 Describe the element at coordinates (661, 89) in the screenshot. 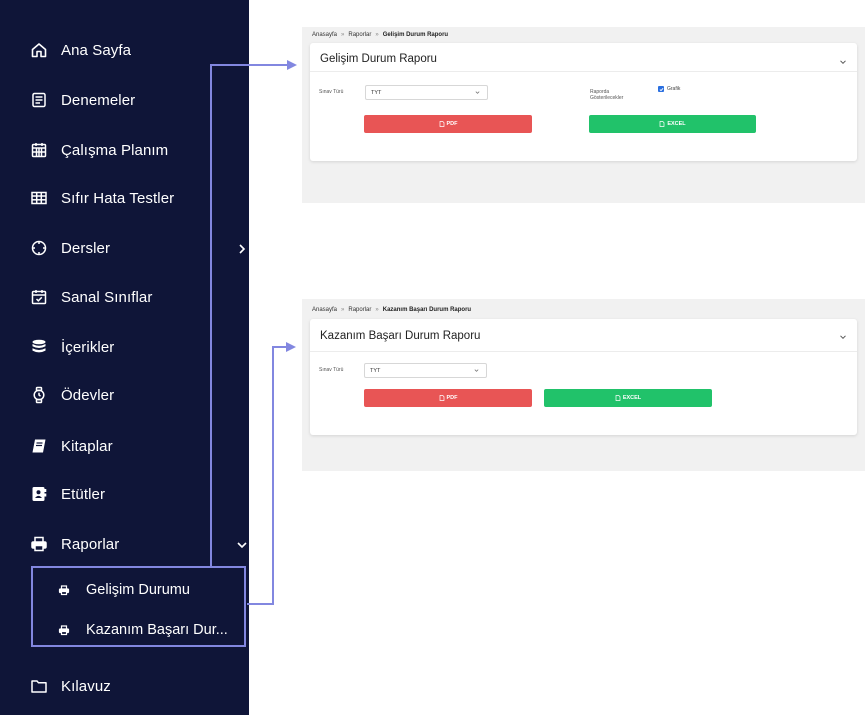

I see `chart-checkbox` at that location.